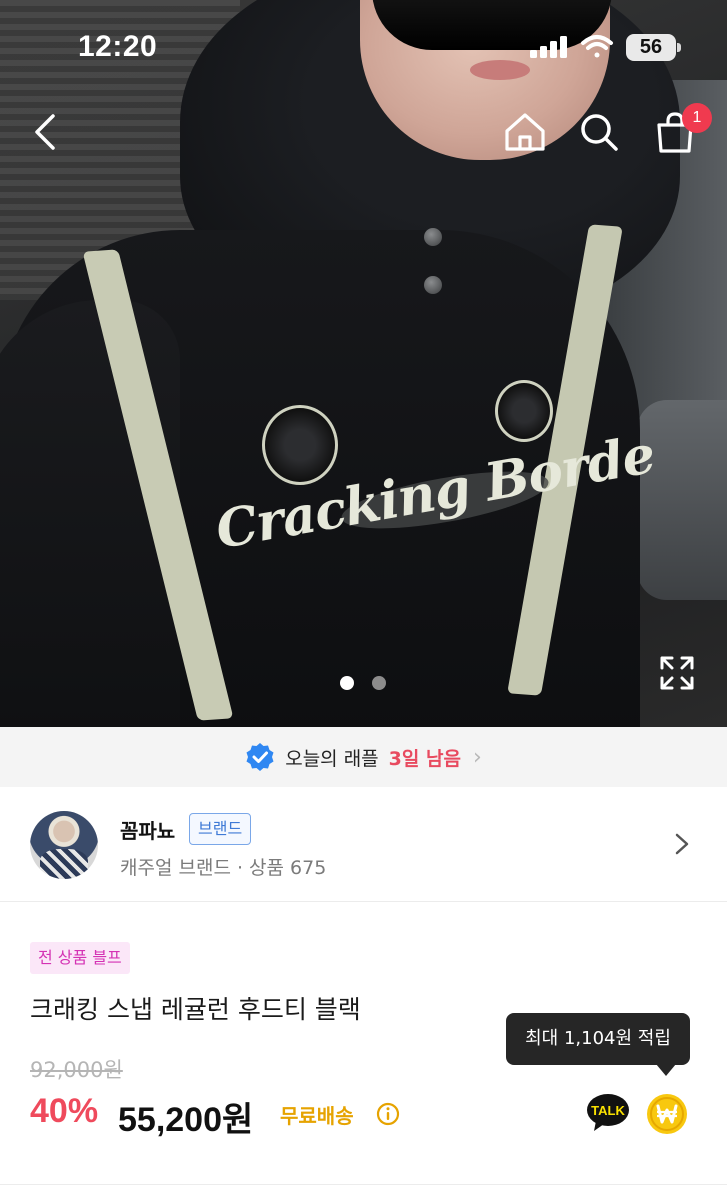  Describe the element at coordinates (317, 1116) in the screenshot. I see `free-shipping-label: 무료배송` at that location.